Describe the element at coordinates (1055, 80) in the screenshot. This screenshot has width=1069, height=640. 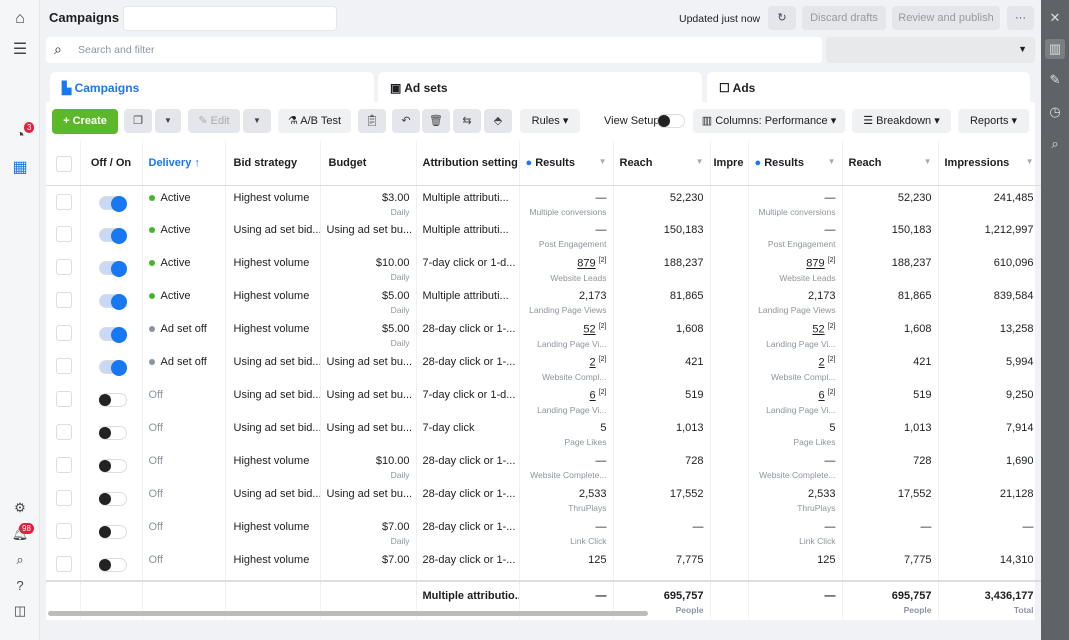
I see `pencil-icon: ✎` at that location.